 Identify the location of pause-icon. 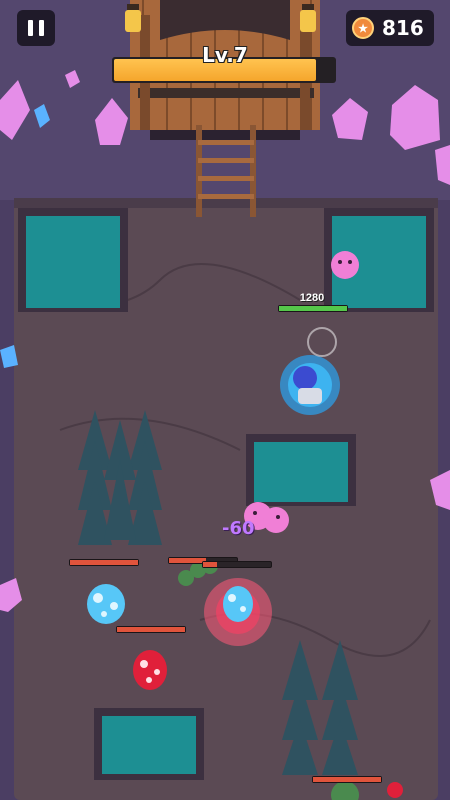
(30, 28).